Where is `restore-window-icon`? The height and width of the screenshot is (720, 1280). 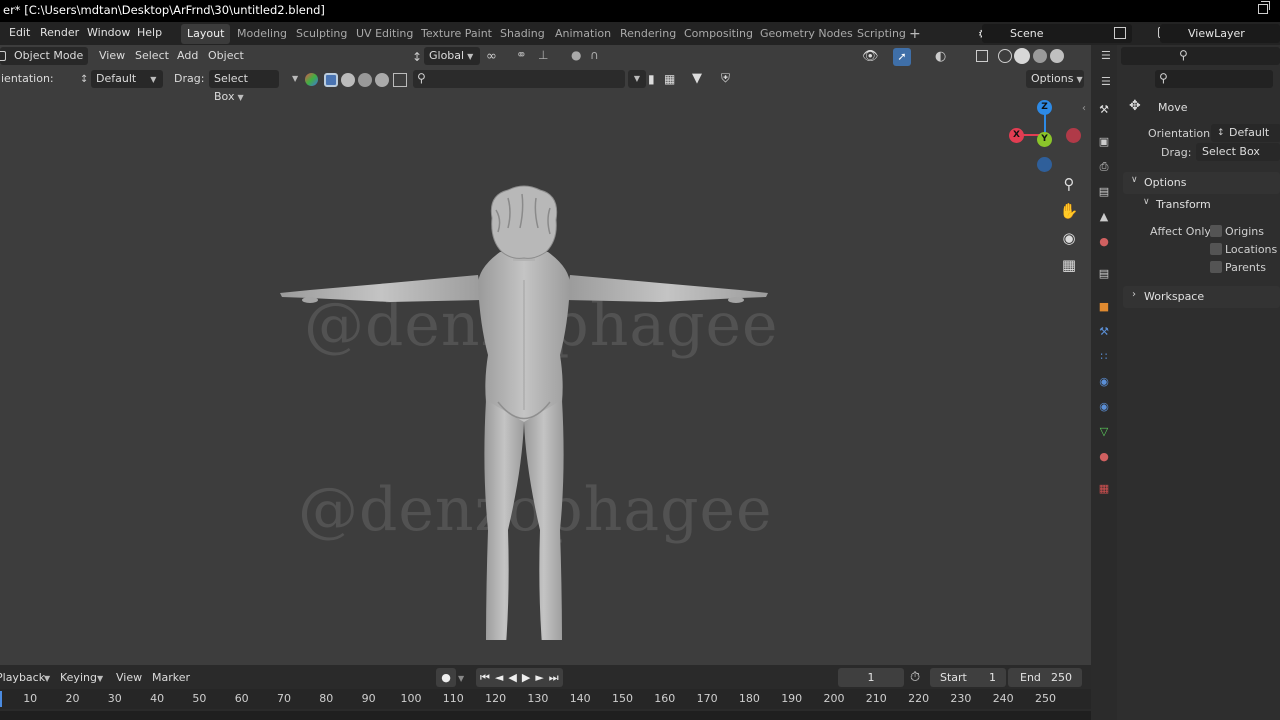
restore-window-icon is located at coordinates (1264, 7).